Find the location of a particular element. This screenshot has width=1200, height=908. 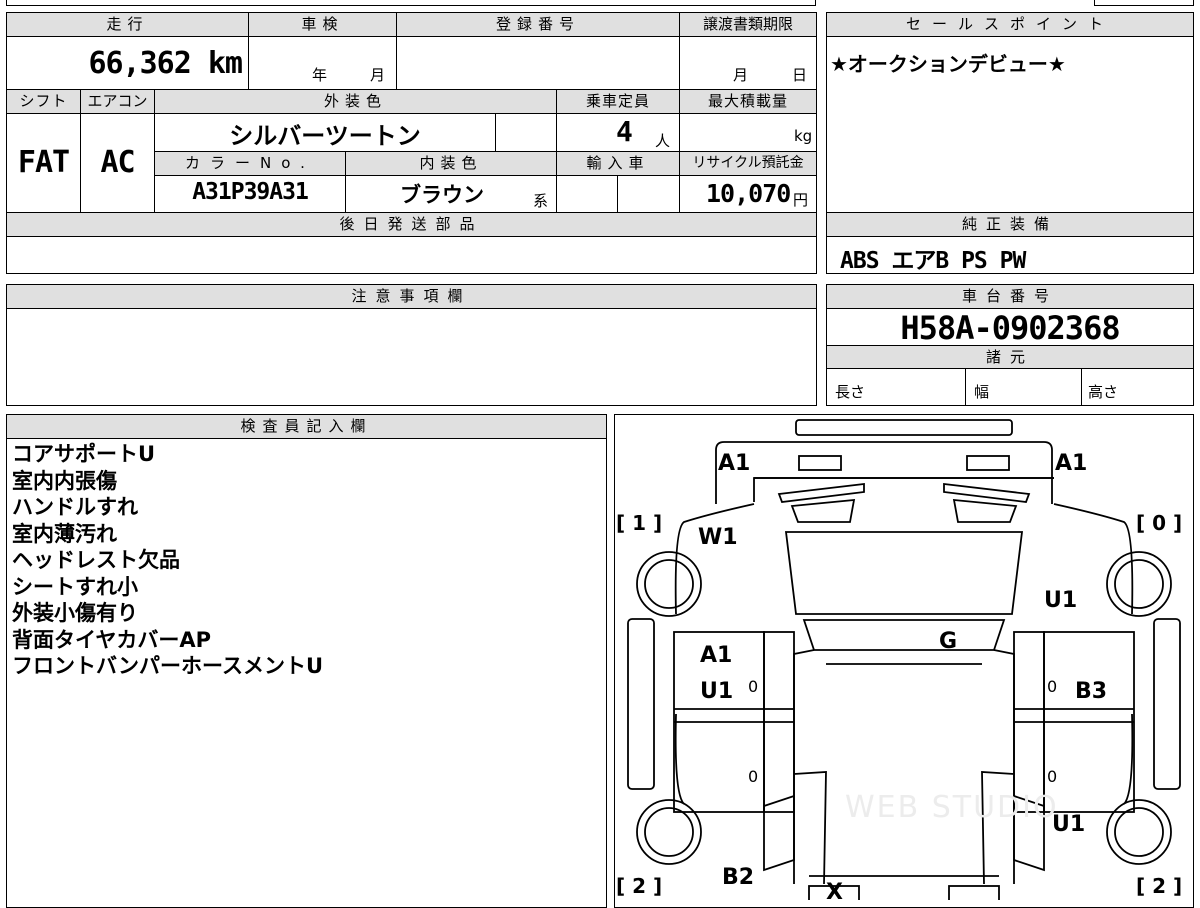

note-line: ヘッドレスト欠品 is located at coordinates (96, 560).